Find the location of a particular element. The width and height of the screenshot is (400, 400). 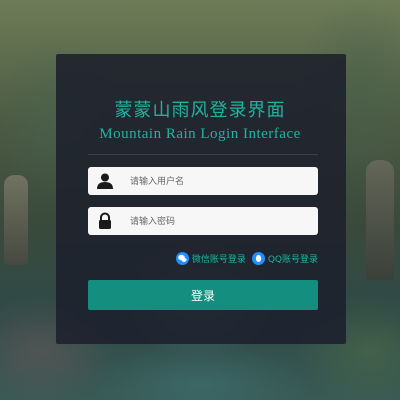

page-subtitle: Mountain Rain Login Interface is located at coordinates (200, 134).